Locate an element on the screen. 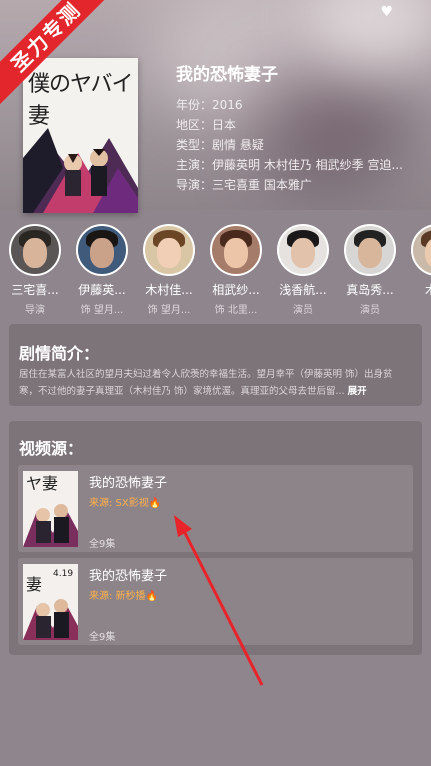  sources-heading: 视频源： is located at coordinates (51, 448).